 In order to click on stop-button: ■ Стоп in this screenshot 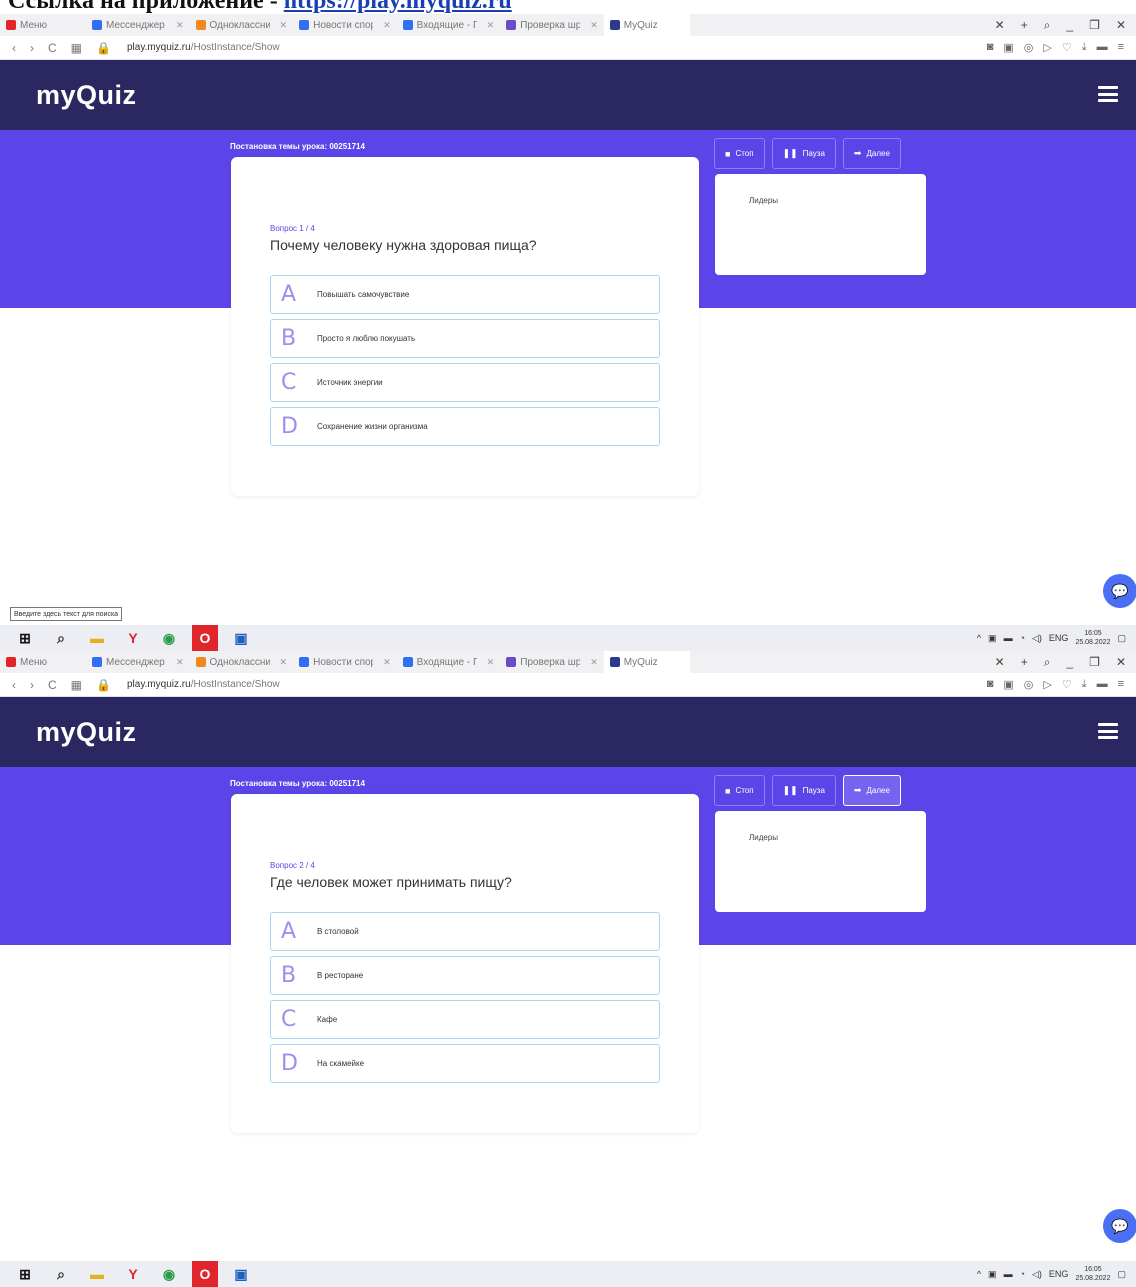, I will do `click(739, 790)`.